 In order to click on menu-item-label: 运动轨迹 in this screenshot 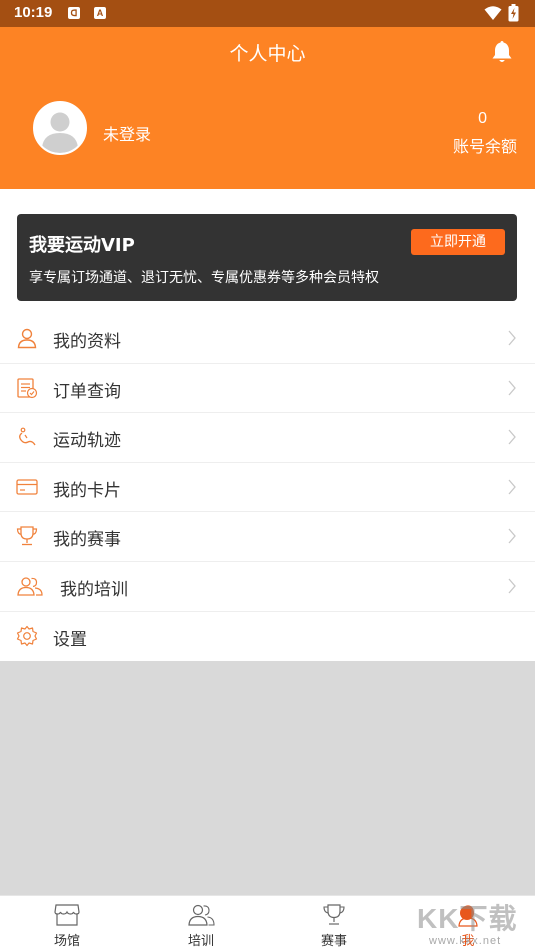, I will do `click(87, 441)`.